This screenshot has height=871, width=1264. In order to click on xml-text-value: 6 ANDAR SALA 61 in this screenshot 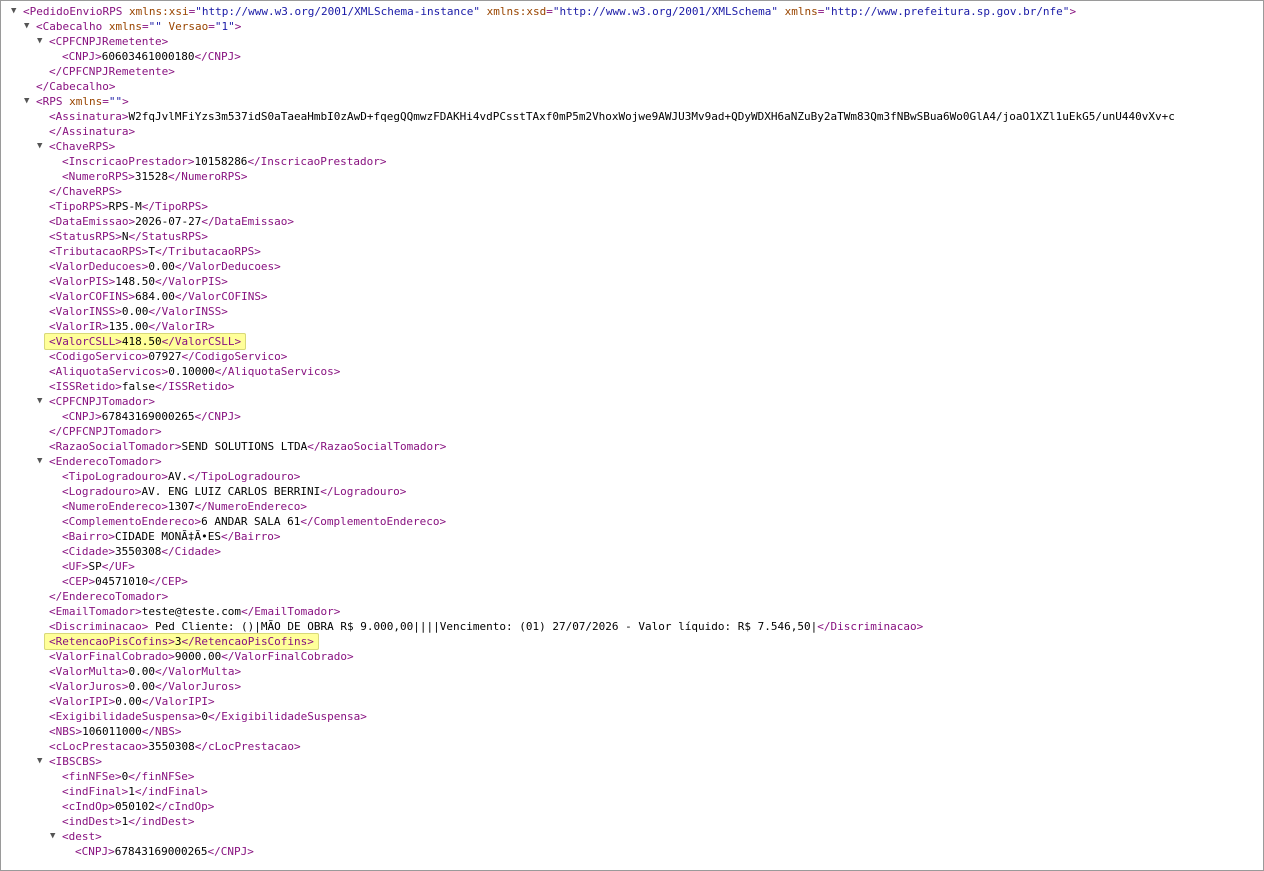, I will do `click(251, 521)`.